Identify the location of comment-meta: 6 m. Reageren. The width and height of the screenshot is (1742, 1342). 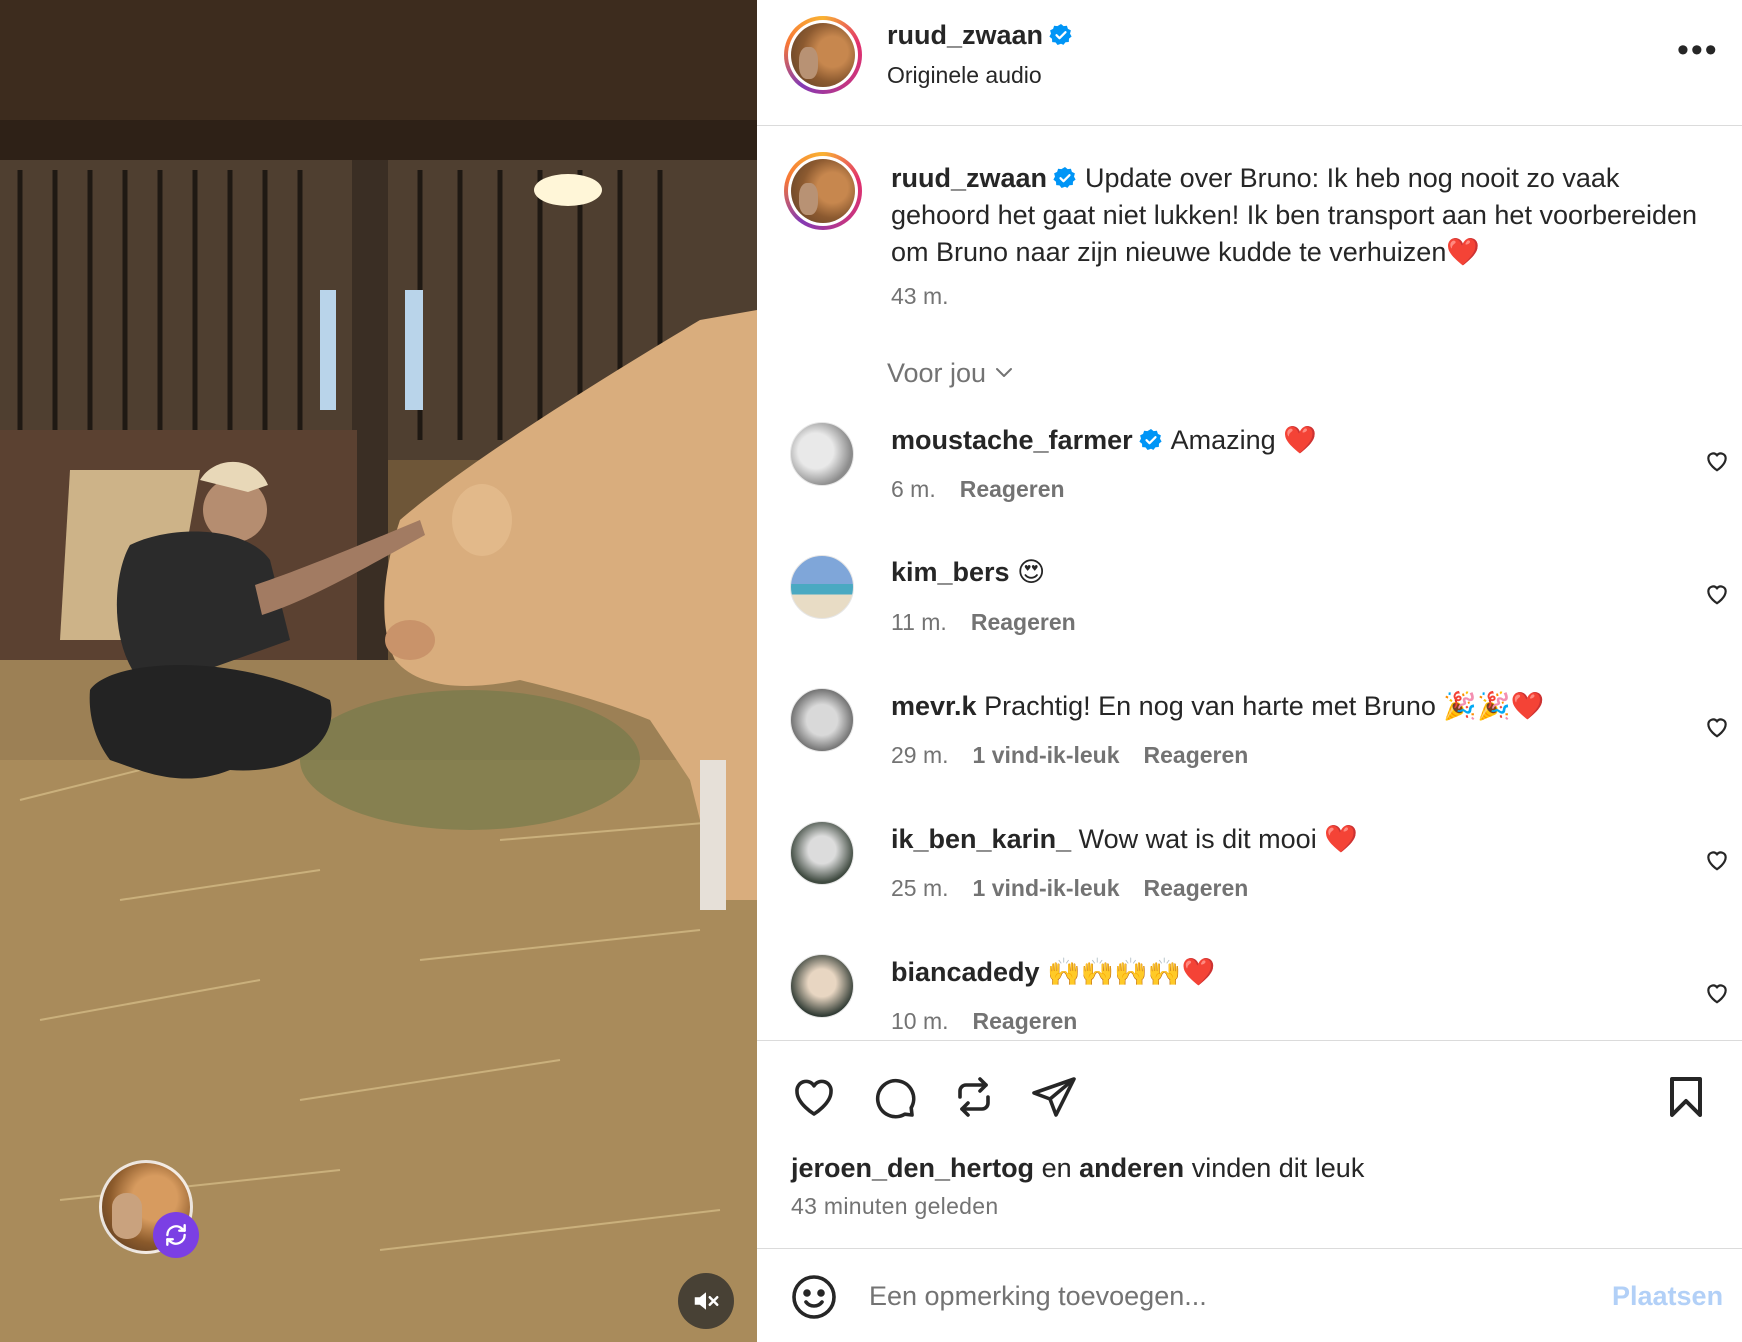
(978, 489).